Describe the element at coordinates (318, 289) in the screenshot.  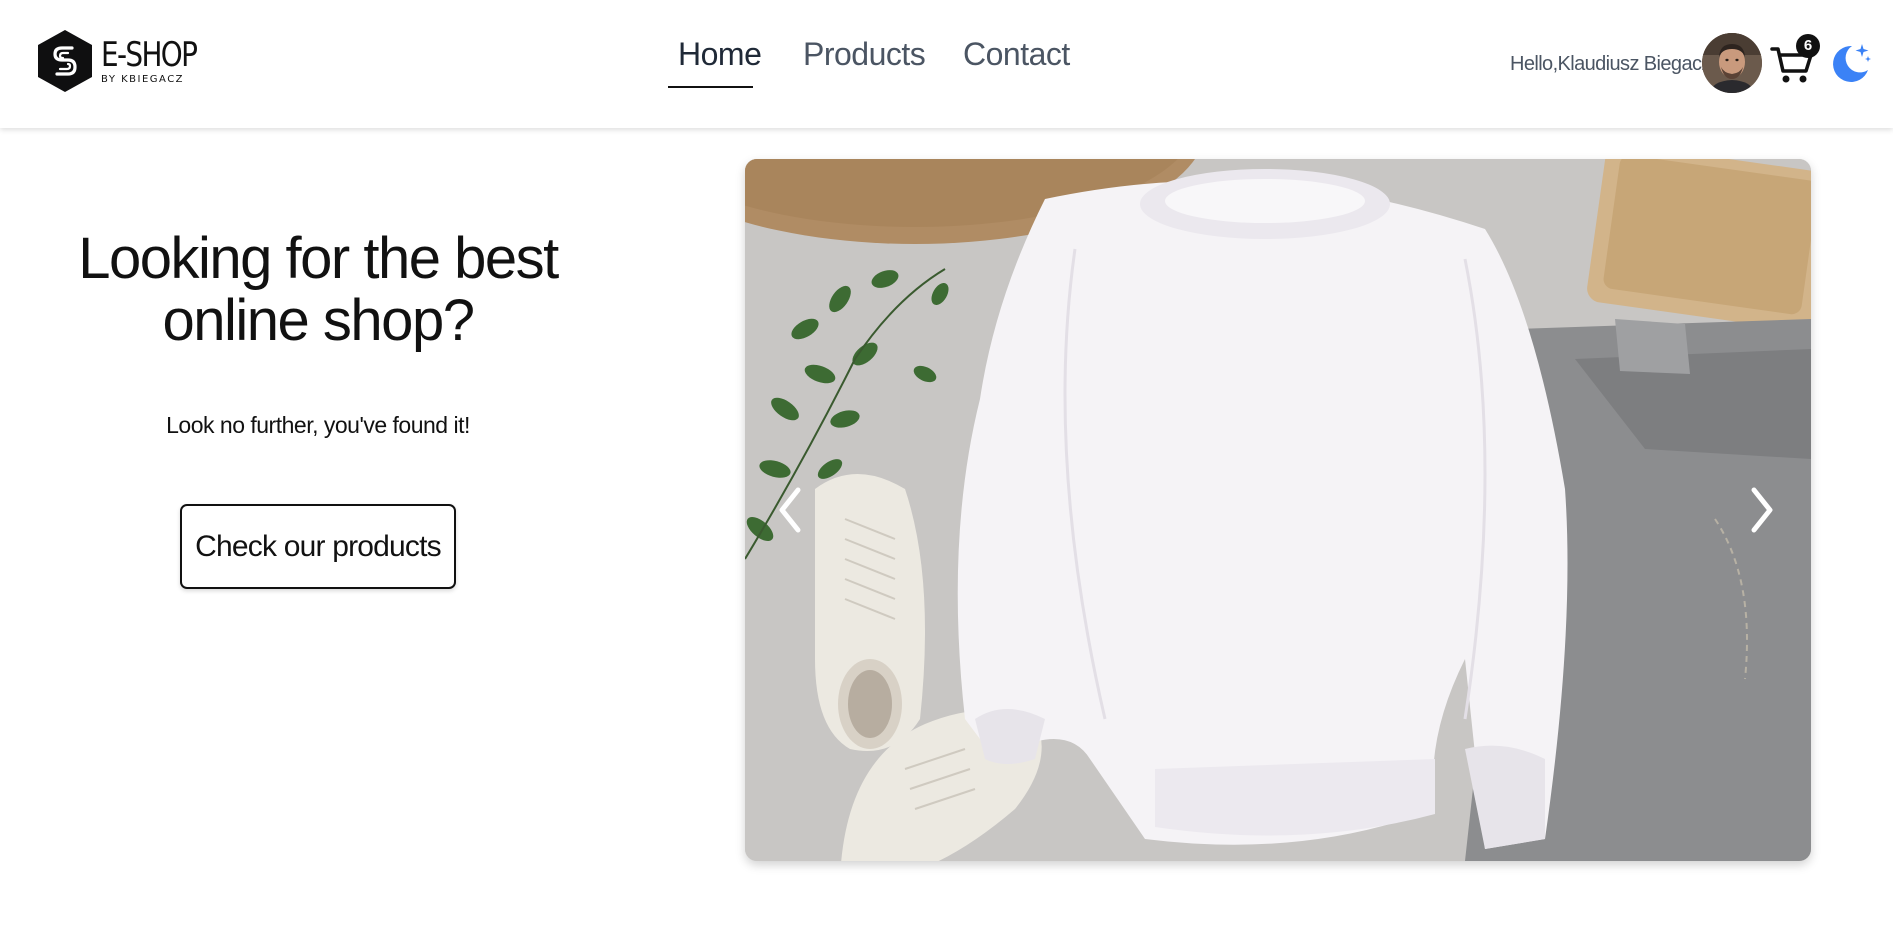
I see `hero-title: Looking for the best online shop?` at that location.